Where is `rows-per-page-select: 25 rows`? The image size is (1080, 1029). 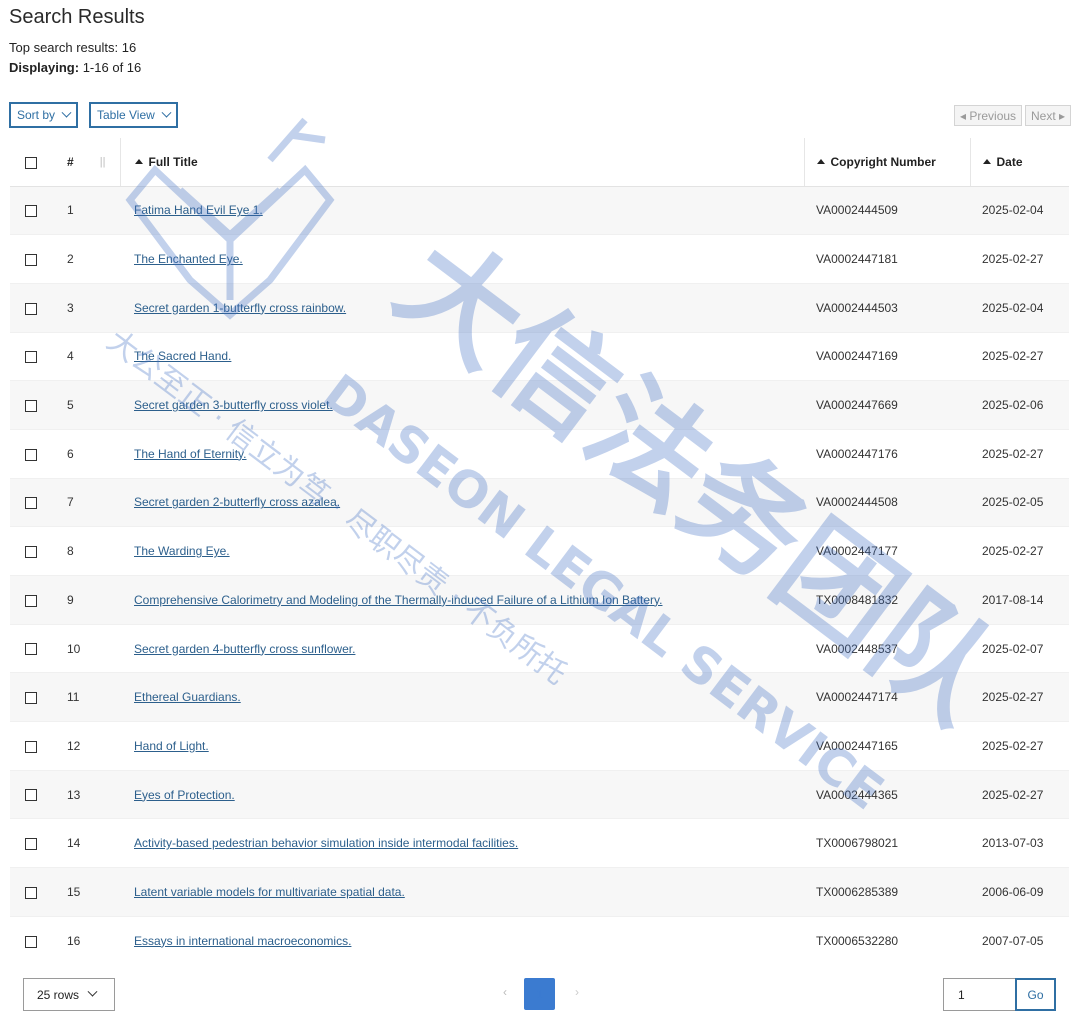 rows-per-page-select: 25 rows is located at coordinates (69, 994).